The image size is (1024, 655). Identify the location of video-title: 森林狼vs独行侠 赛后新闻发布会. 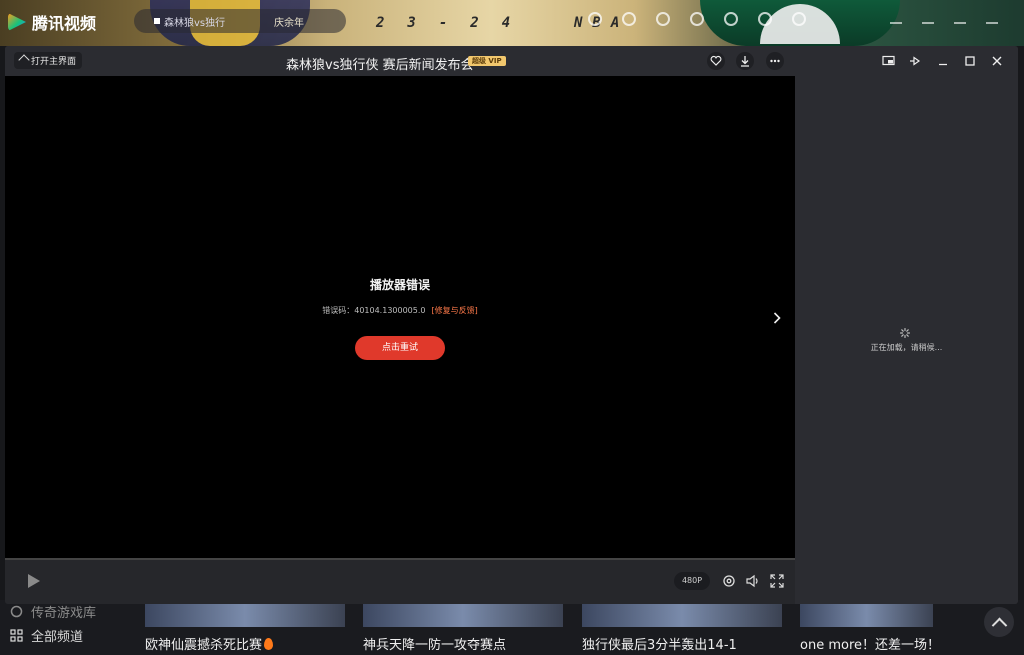
(380, 65).